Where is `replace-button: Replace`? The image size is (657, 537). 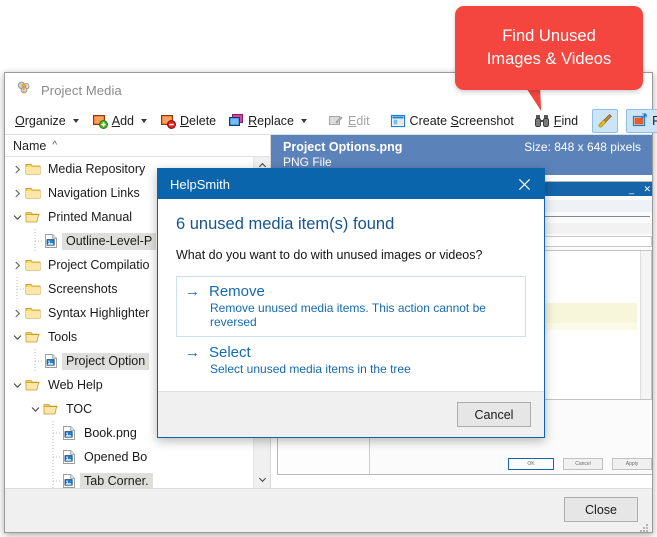
replace-button: Replace is located at coordinates (268, 121).